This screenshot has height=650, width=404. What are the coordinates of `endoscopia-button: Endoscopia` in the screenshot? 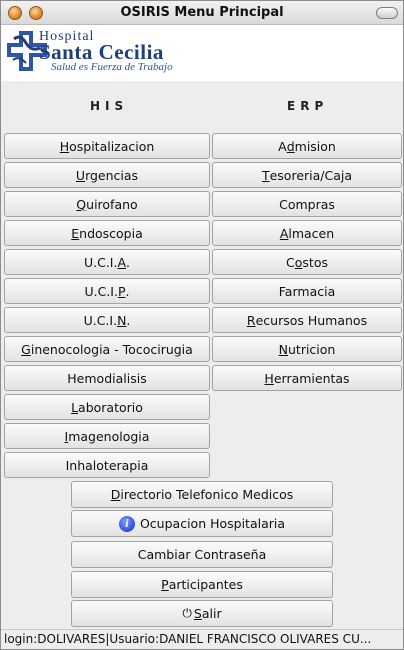 It's located at (107, 233).